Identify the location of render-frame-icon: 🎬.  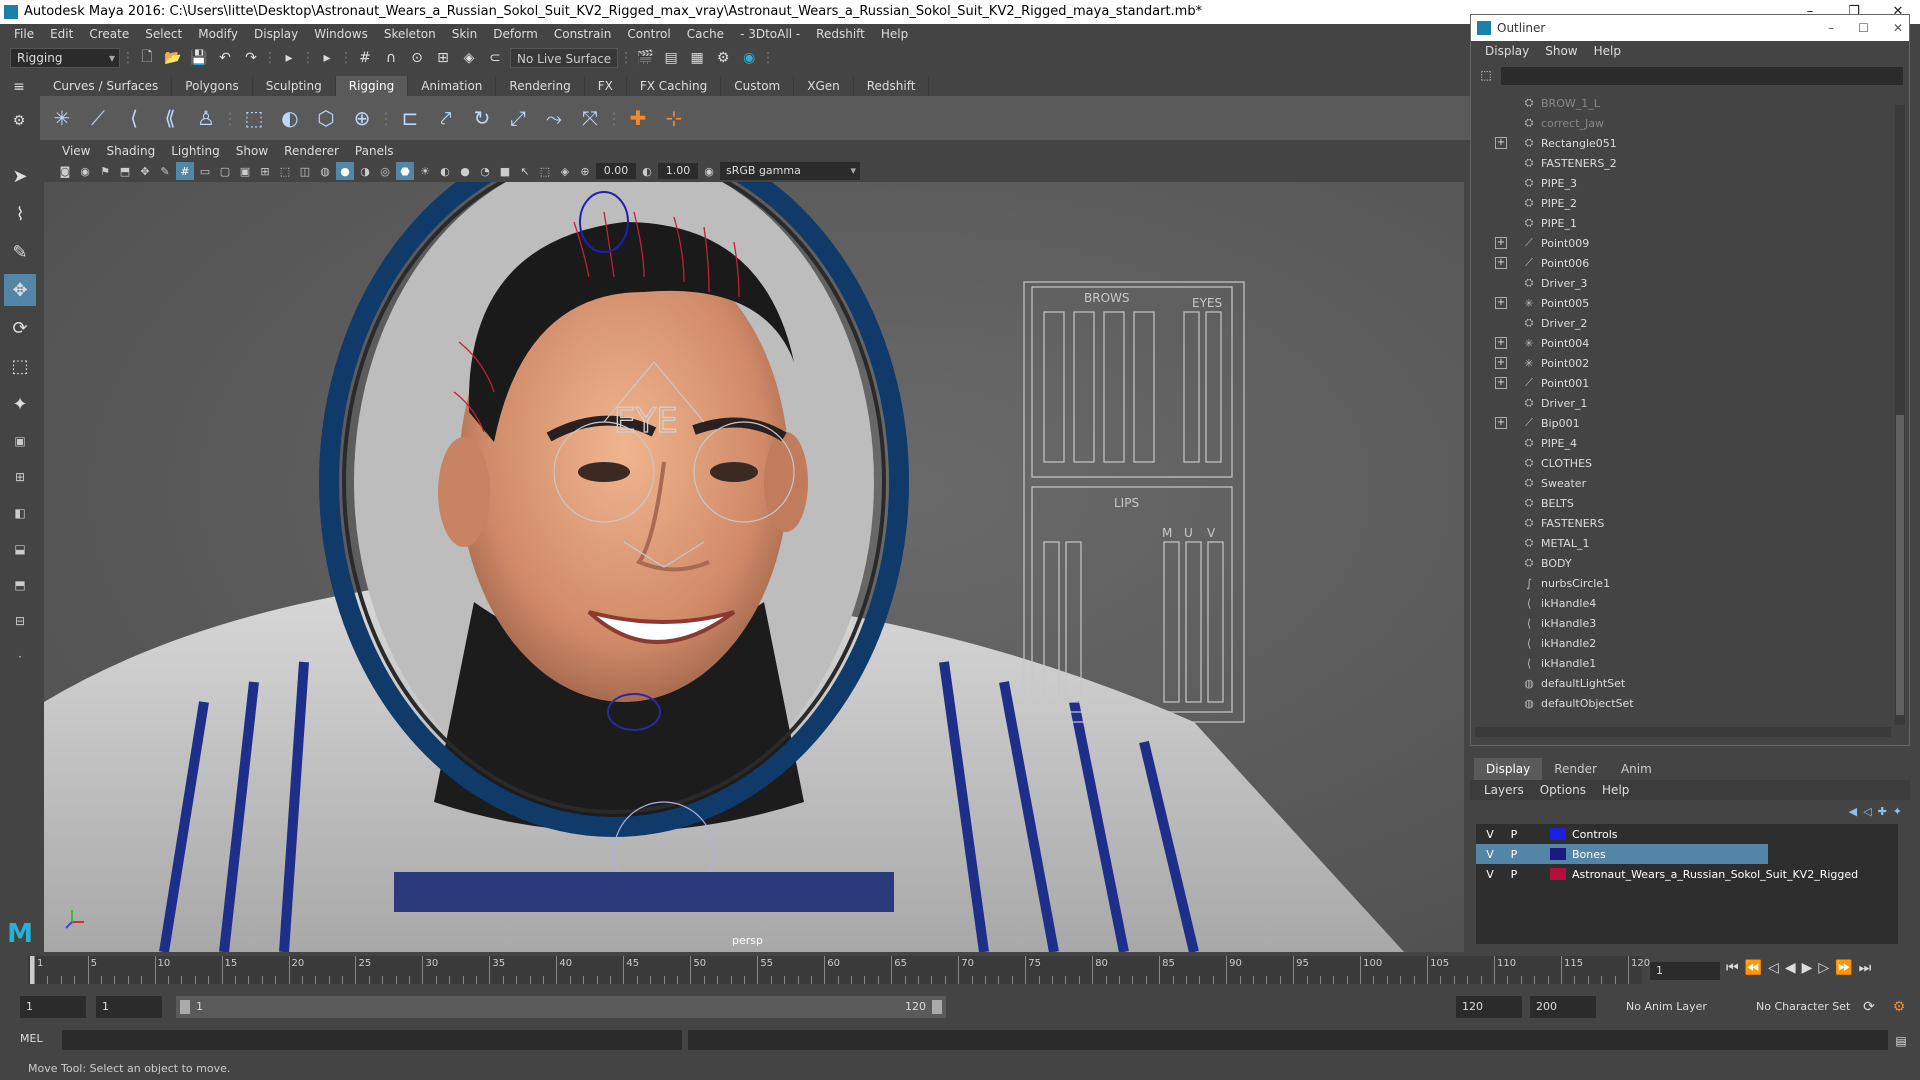
(645, 58).